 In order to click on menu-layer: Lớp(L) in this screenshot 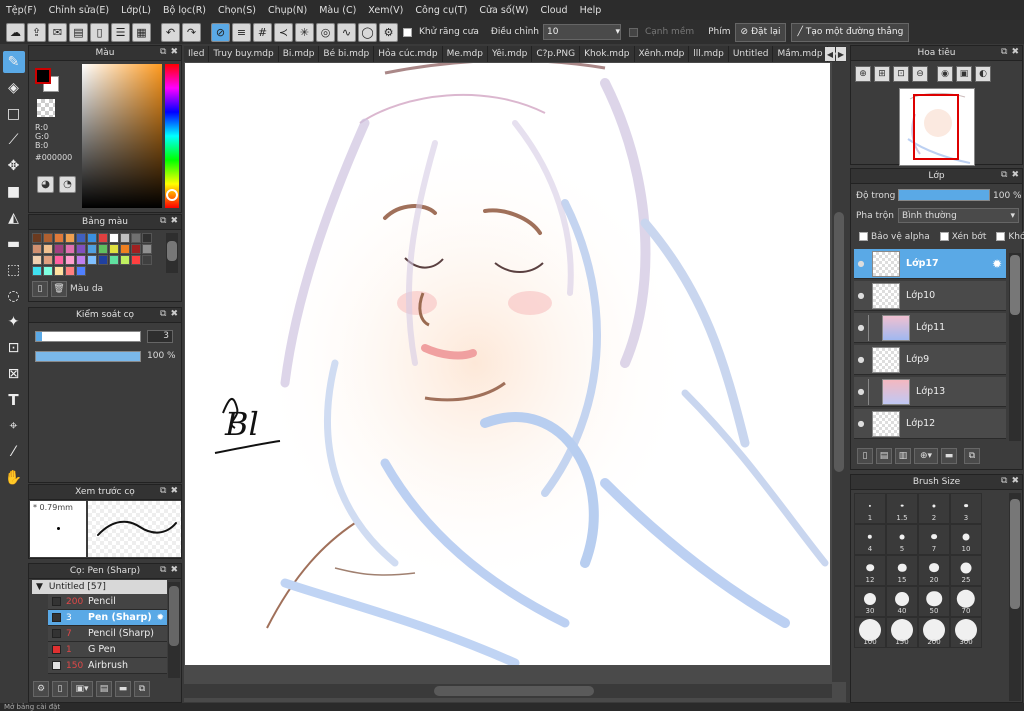, I will do `click(136, 10)`.